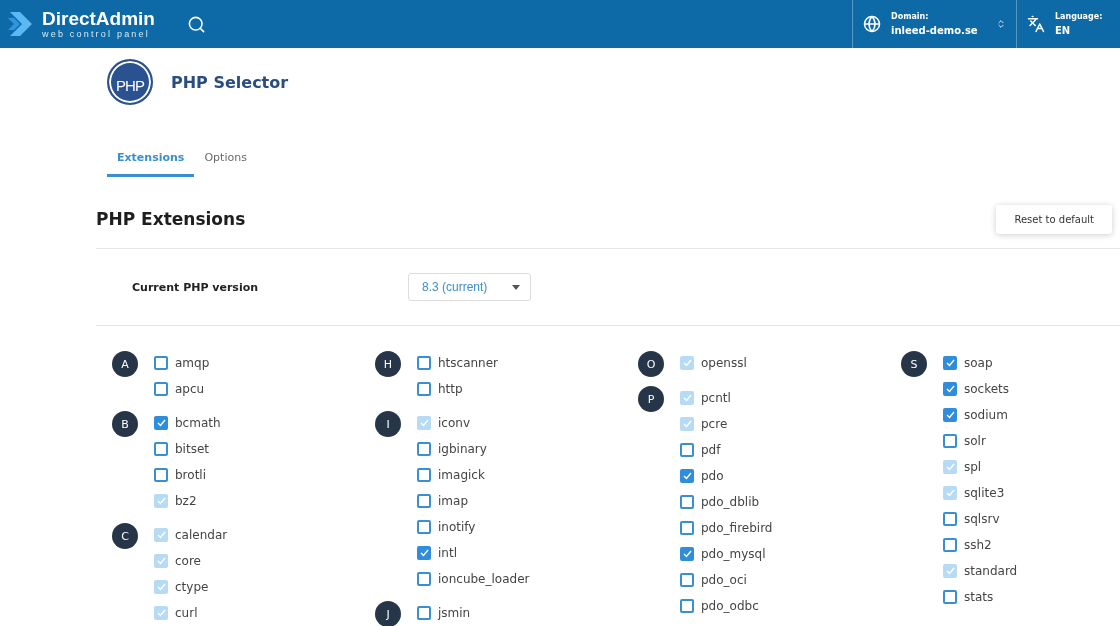  I want to click on reset-button: Reset to default, so click(1054, 219).